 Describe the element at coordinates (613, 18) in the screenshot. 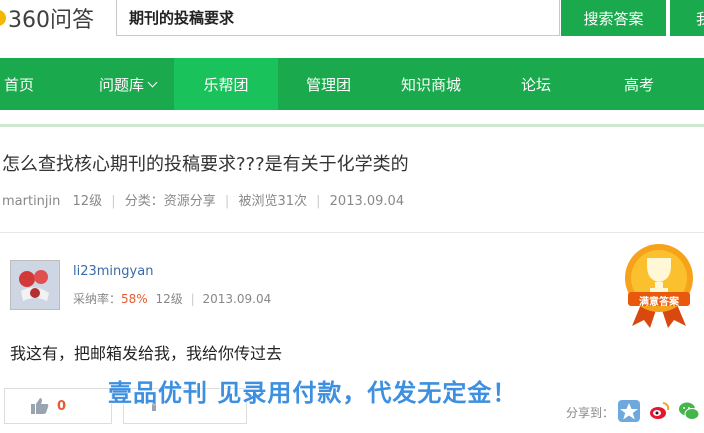

I see `search-button: 搜索答案` at that location.